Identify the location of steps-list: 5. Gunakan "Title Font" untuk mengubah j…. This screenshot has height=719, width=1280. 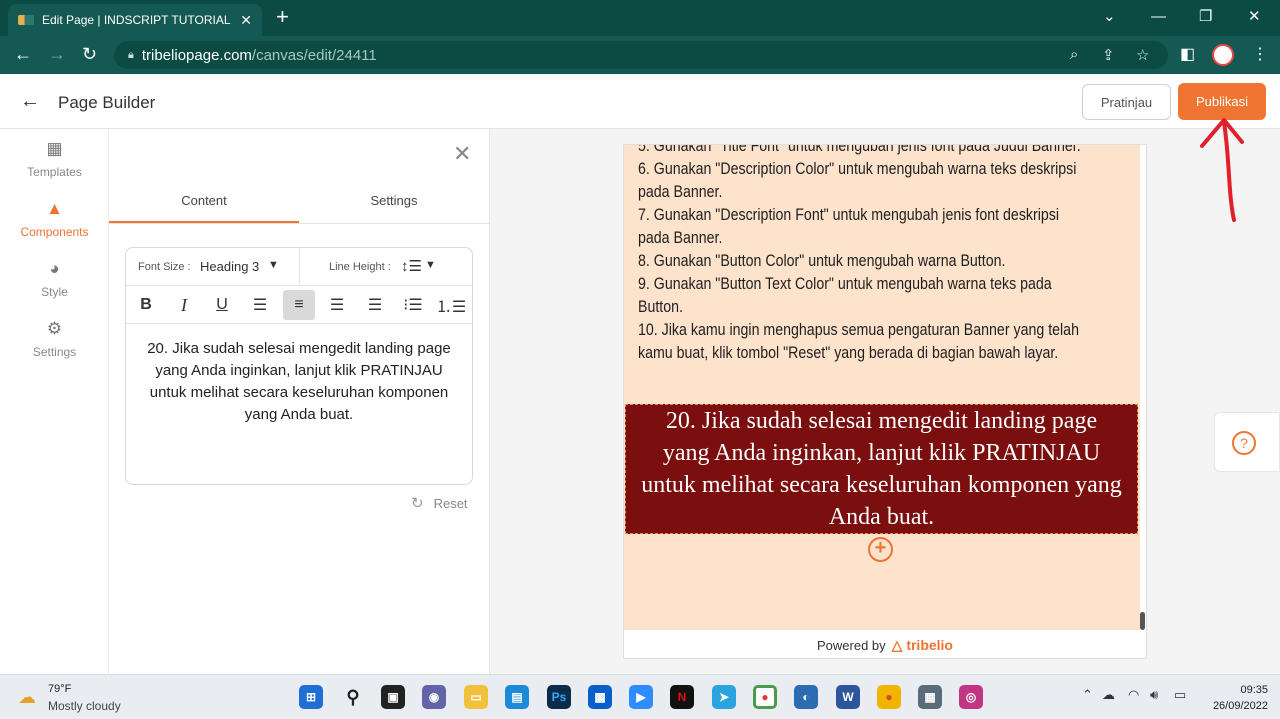
(884, 254).